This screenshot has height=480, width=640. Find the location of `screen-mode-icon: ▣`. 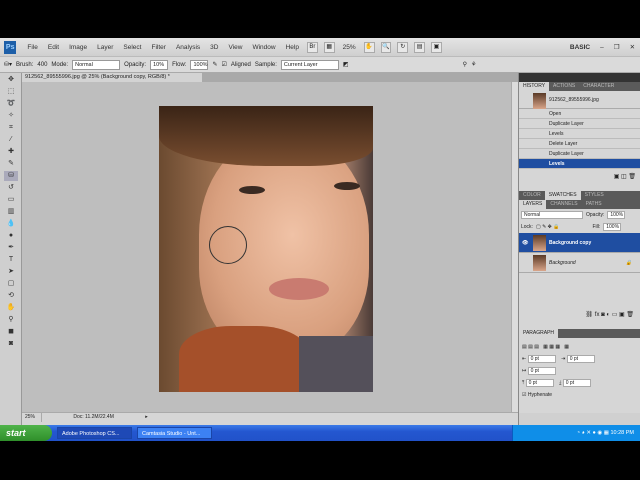

screen-mode-icon: ▣ is located at coordinates (436, 47).